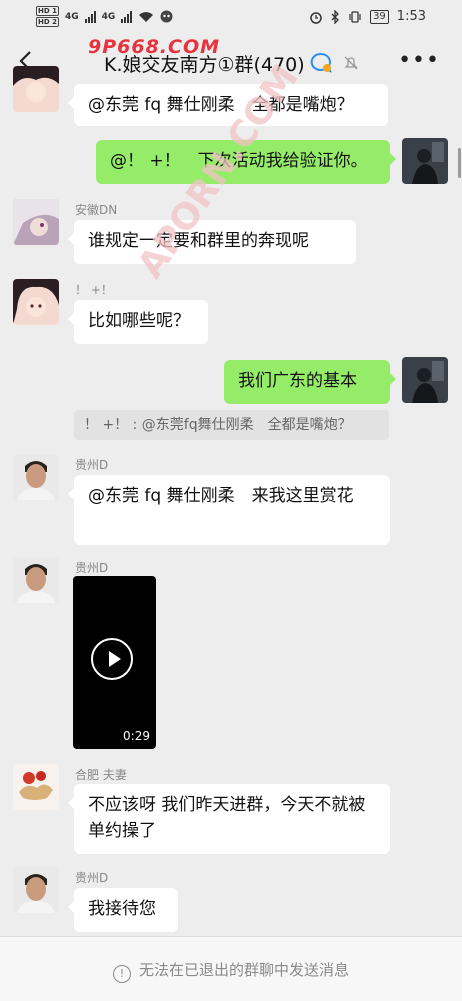 This screenshot has width=462, height=1001. I want to click on avatar-anhui, so click(36, 222).